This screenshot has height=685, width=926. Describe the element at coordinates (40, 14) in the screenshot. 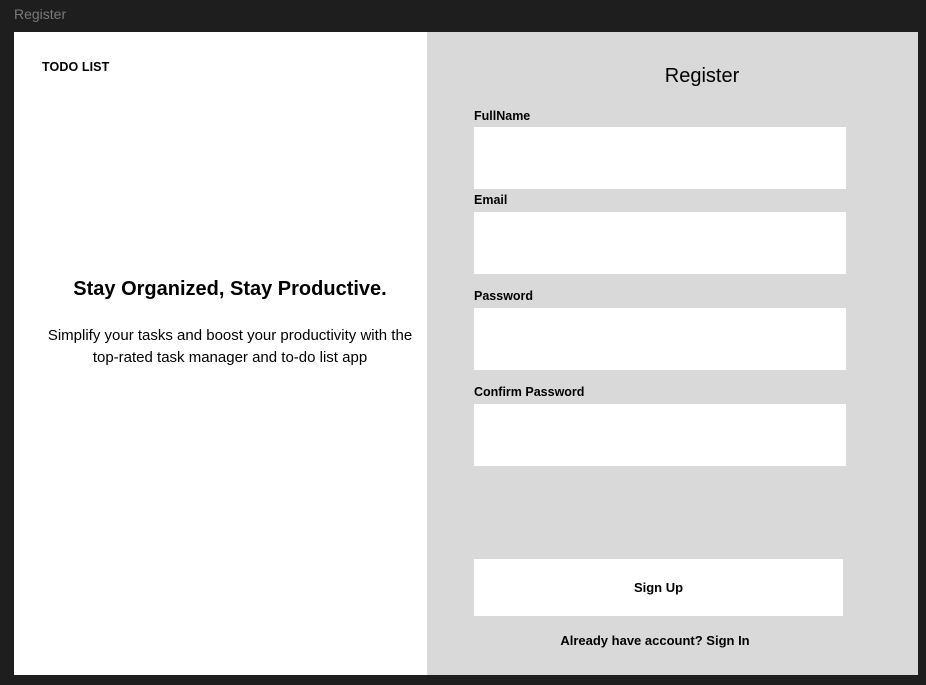

I see `frame-label: Register` at that location.